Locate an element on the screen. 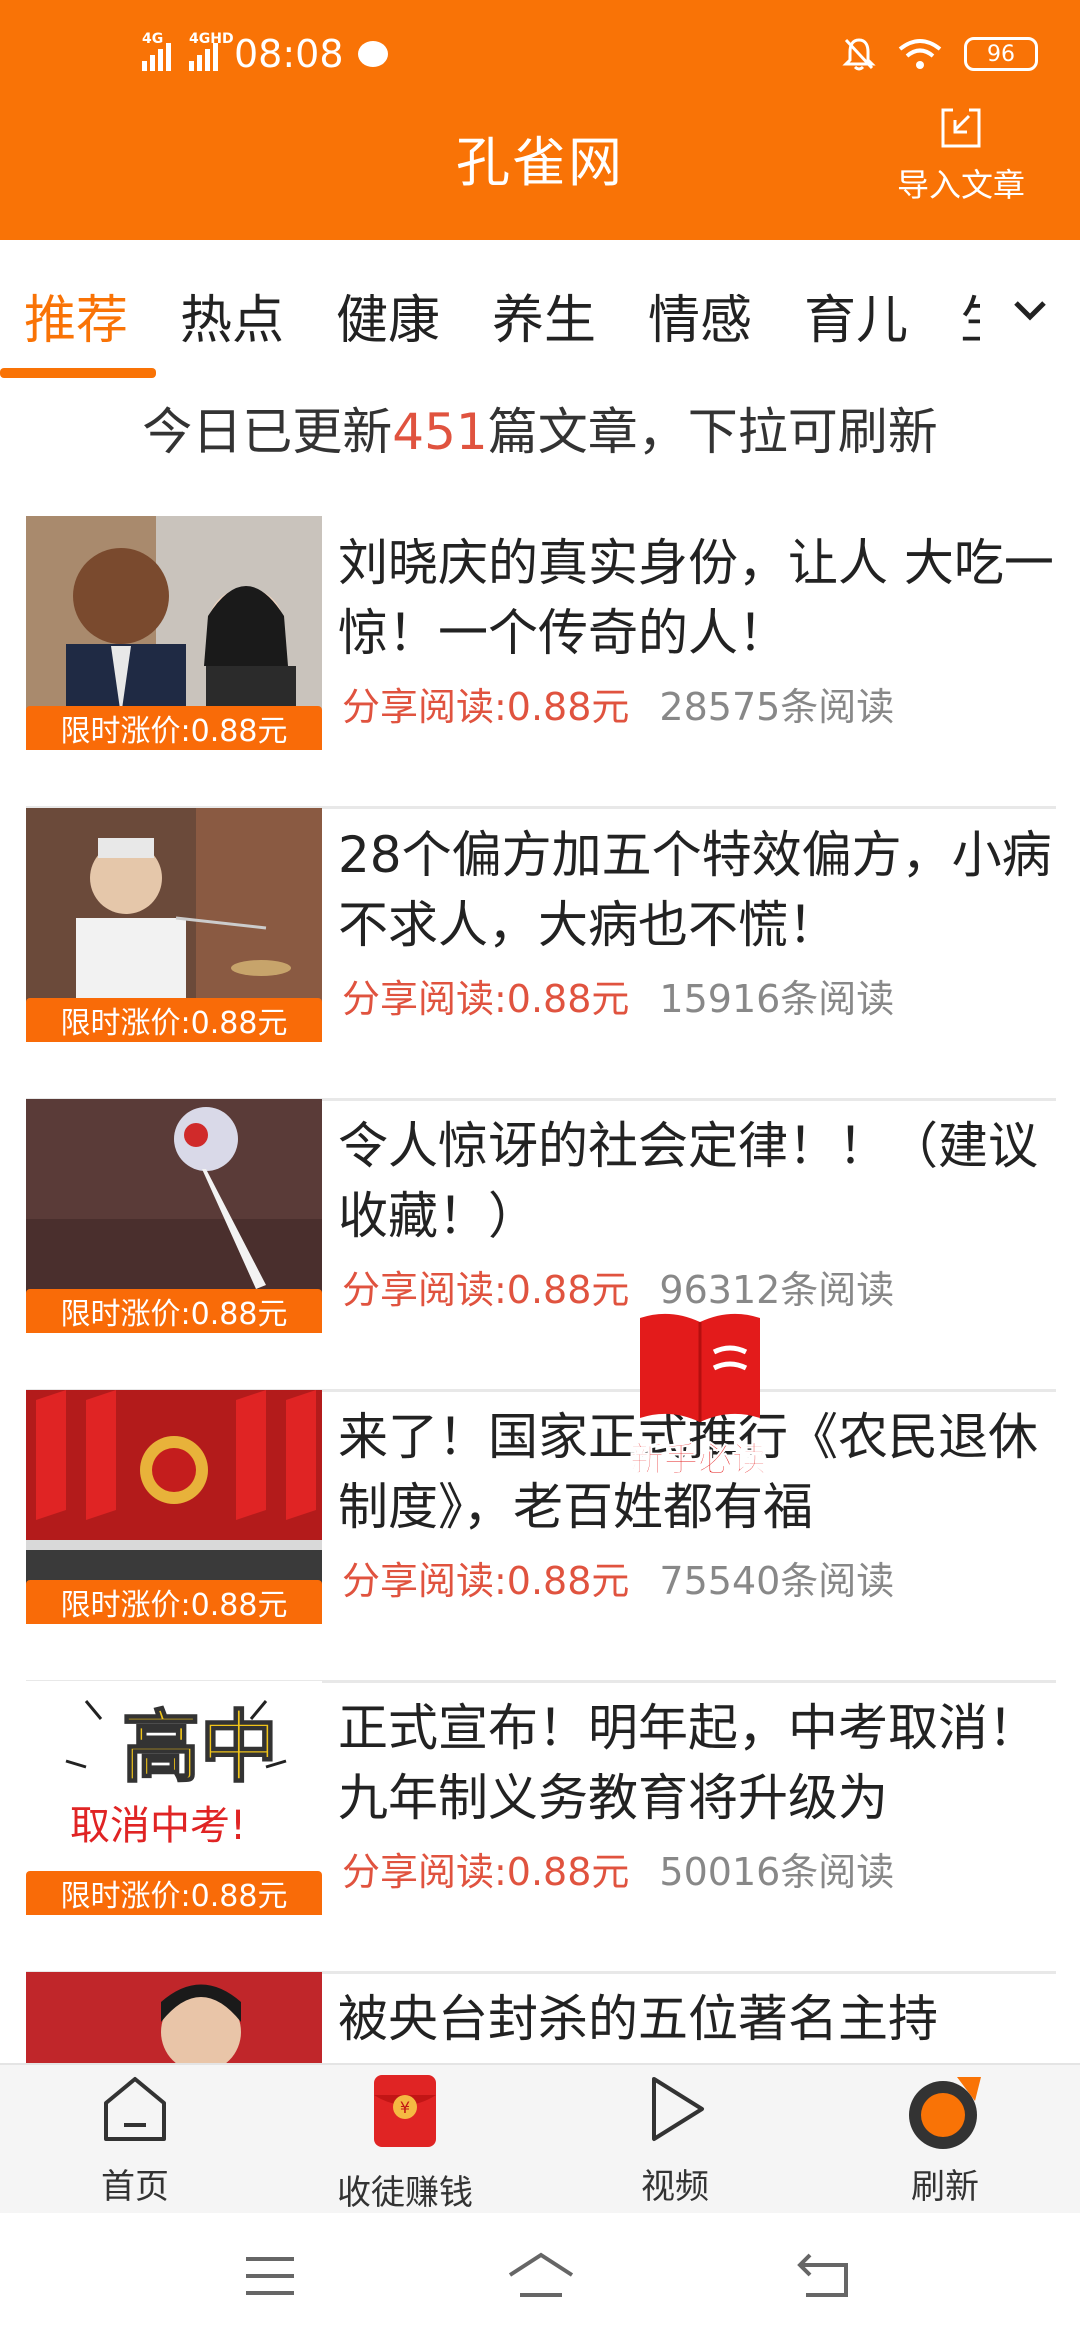 This screenshot has width=1080, height=2340. read-count: 75540条阅读 is located at coordinates (777, 1581).